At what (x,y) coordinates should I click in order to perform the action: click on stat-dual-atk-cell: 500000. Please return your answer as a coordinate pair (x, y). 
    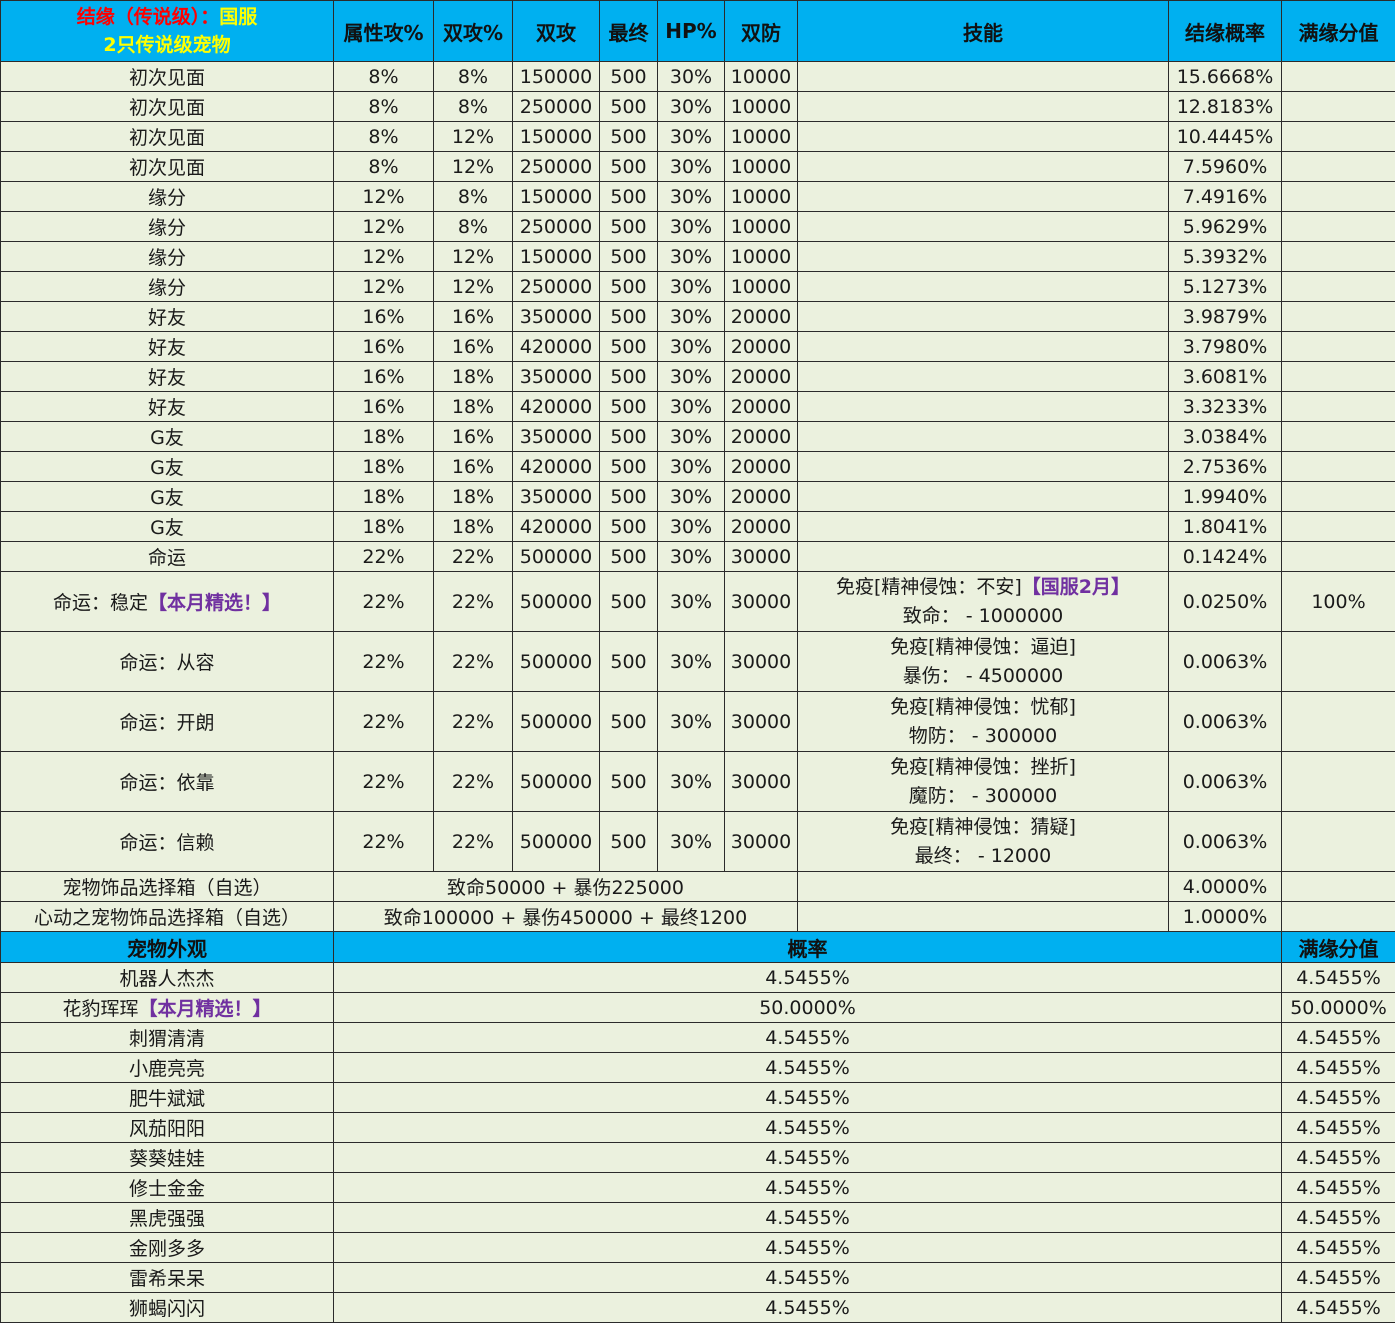
    Looking at the image, I should click on (556, 556).